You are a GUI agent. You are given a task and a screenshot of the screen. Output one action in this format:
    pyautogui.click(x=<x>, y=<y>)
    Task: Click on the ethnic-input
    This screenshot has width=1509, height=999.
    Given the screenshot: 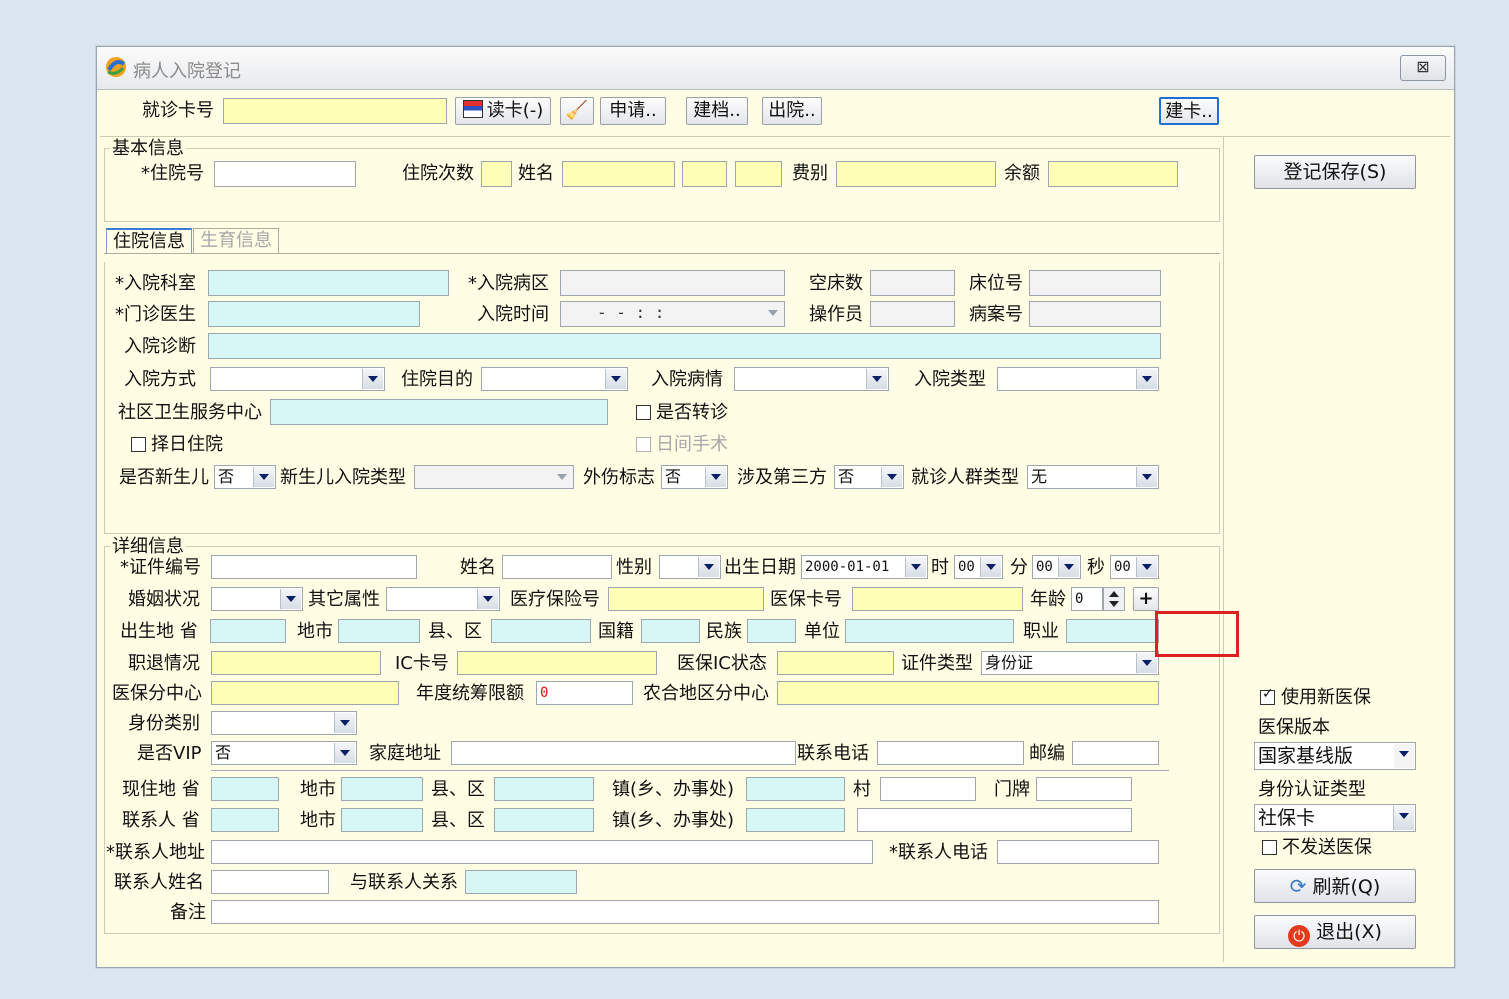 What is the action you would take?
    pyautogui.click(x=771, y=631)
    